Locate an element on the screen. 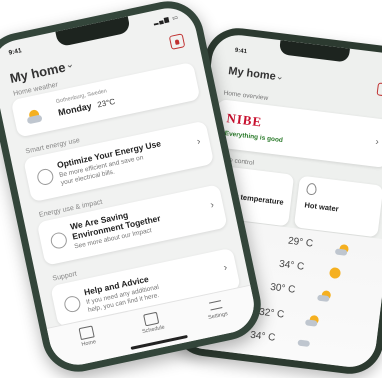  tab-settings: Settings is located at coordinates (216, 309).